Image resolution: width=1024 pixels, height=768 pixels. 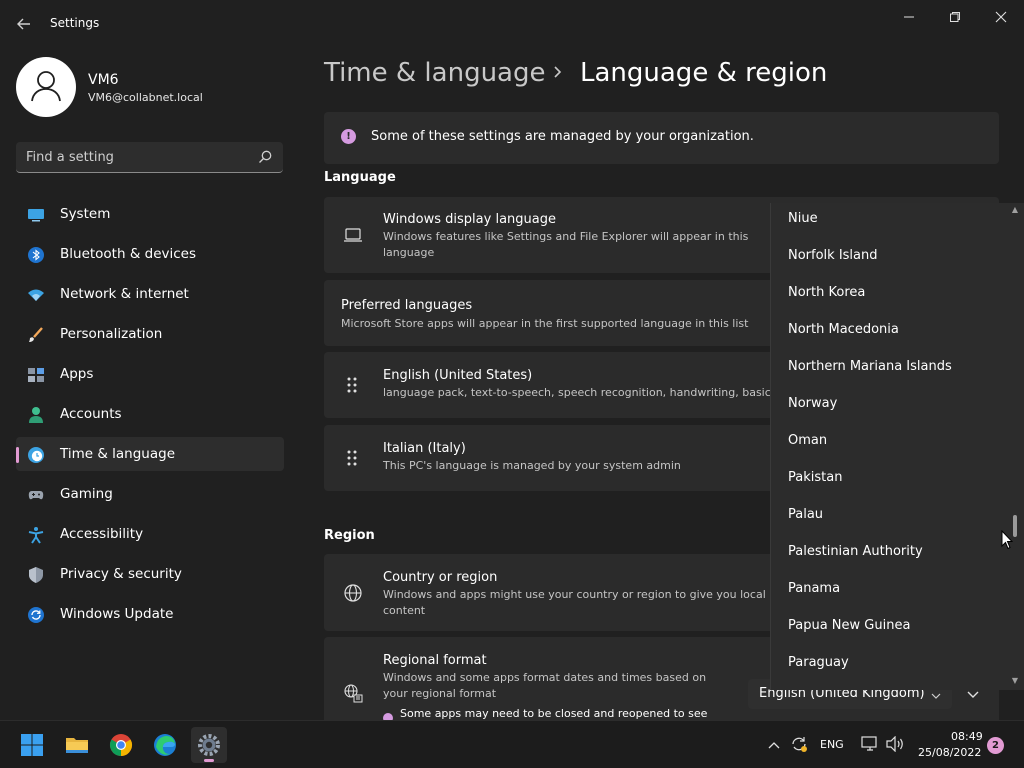 What do you see at coordinates (1015, 526) in the screenshot?
I see `scrollbar-thumb` at bounding box center [1015, 526].